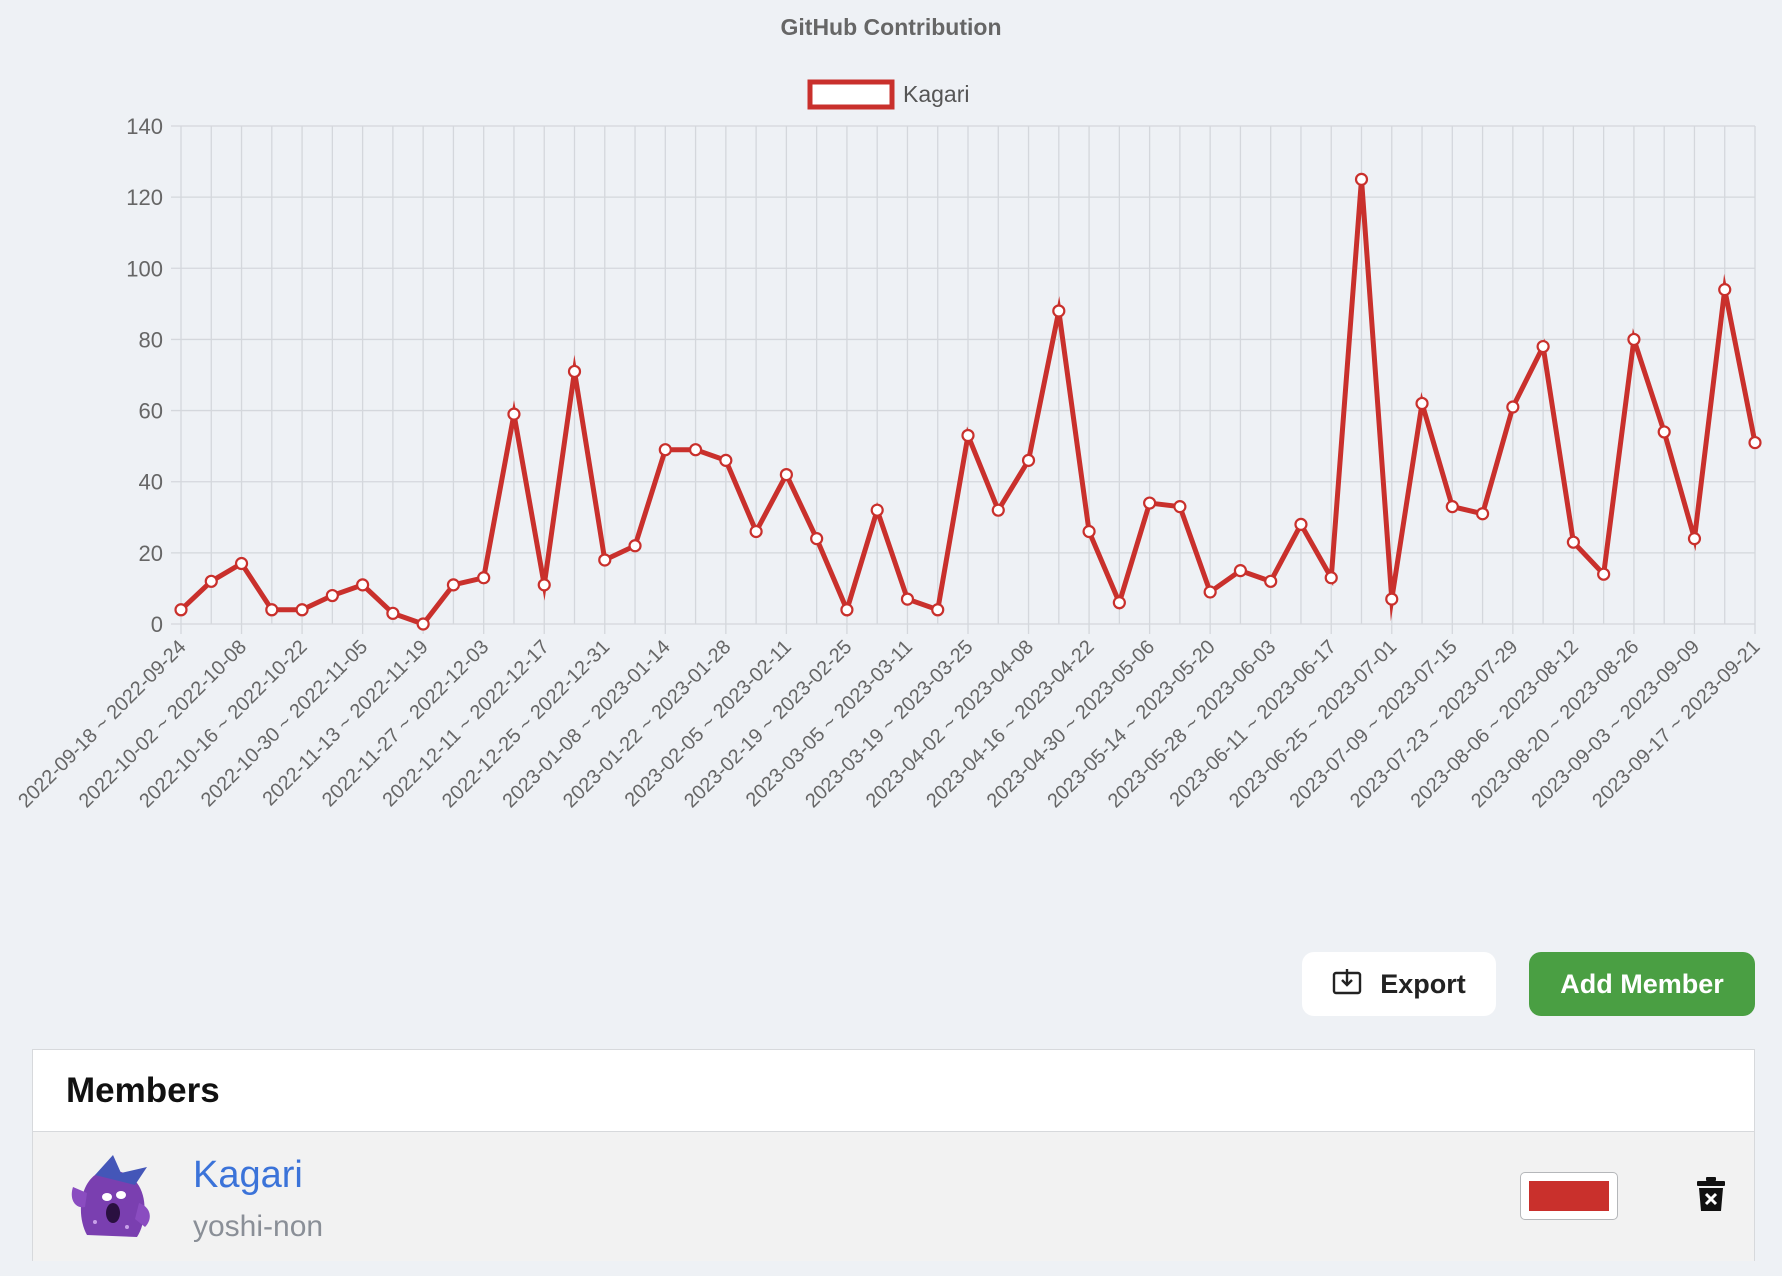  What do you see at coordinates (144, 126) in the screenshot?
I see `y-tick-label: 140` at bounding box center [144, 126].